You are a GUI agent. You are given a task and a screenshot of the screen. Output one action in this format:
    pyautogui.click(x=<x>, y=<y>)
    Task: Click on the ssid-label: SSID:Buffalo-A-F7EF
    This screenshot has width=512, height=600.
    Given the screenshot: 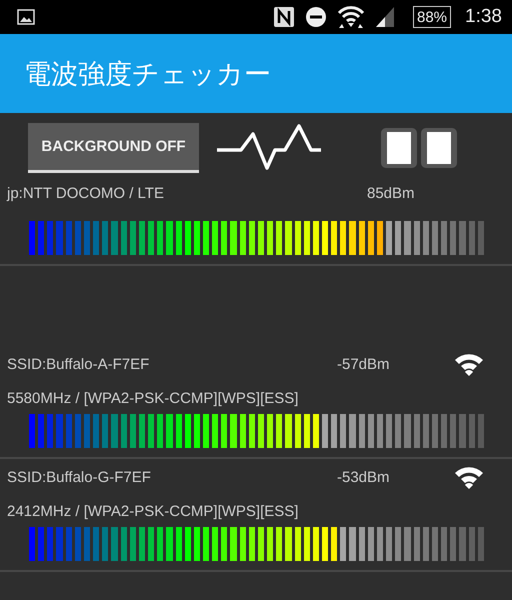 What is the action you would take?
    pyautogui.click(x=78, y=364)
    